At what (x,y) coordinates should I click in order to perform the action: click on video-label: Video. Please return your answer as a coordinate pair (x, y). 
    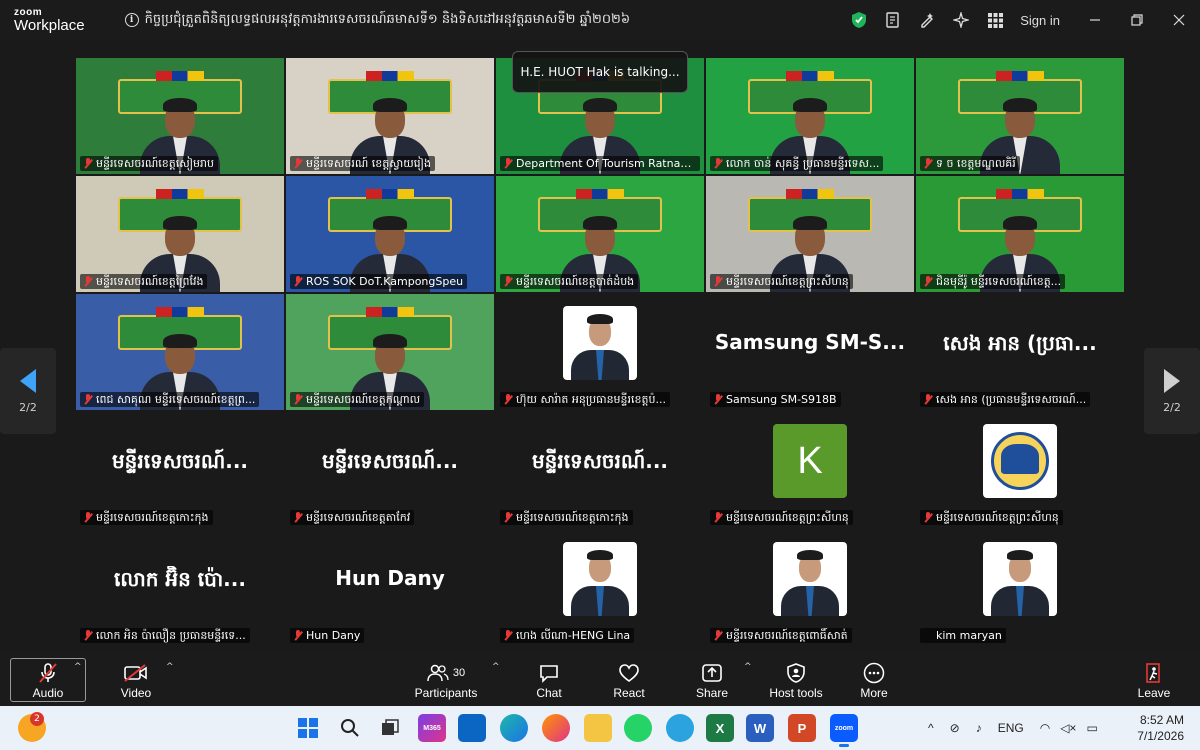
    Looking at the image, I should click on (136, 693).